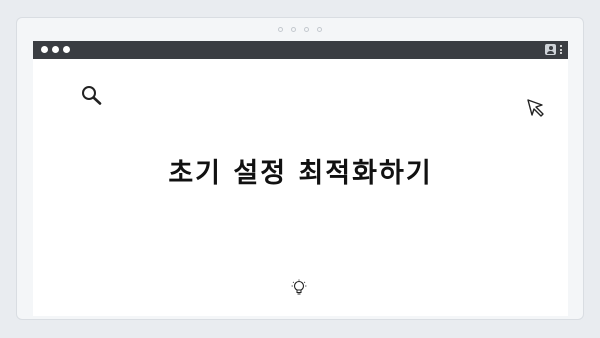 The height and width of the screenshot is (338, 600). I want to click on maximize-button, so click(66, 49).